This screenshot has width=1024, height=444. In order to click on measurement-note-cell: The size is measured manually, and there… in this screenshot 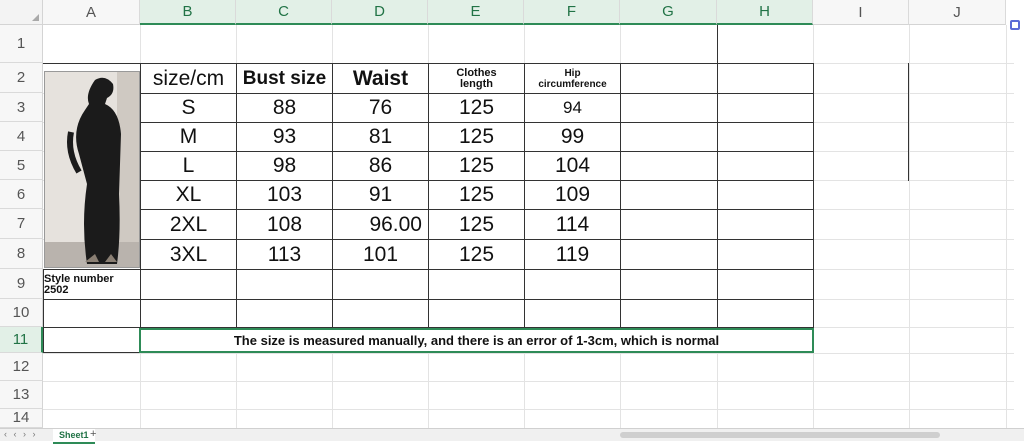, I will do `click(476, 340)`.